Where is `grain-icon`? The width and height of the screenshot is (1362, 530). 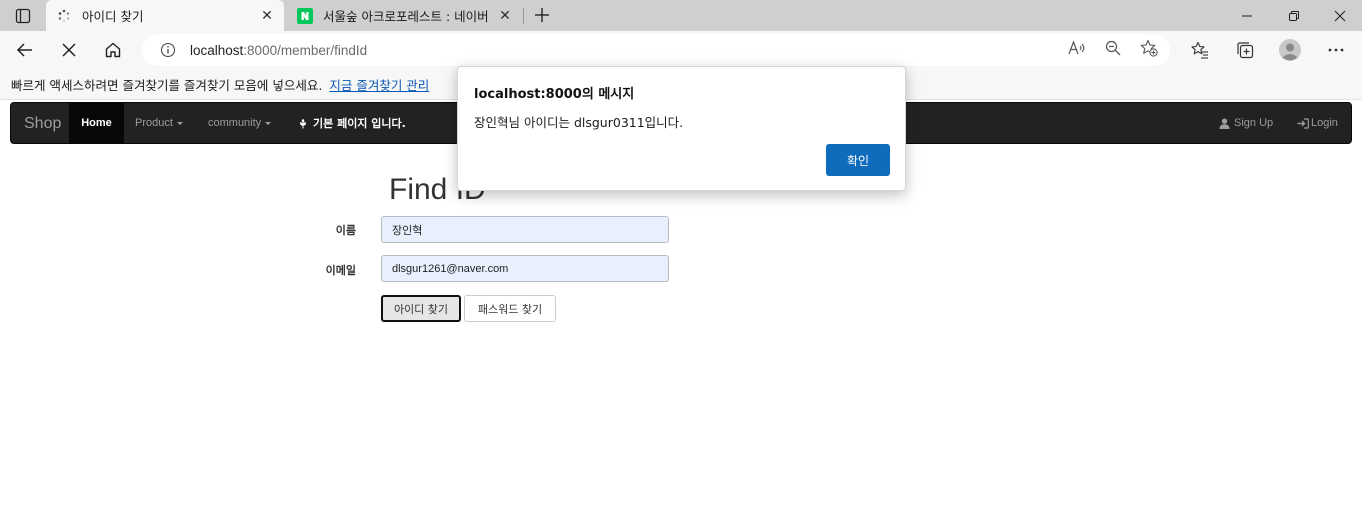
grain-icon is located at coordinates (303, 123).